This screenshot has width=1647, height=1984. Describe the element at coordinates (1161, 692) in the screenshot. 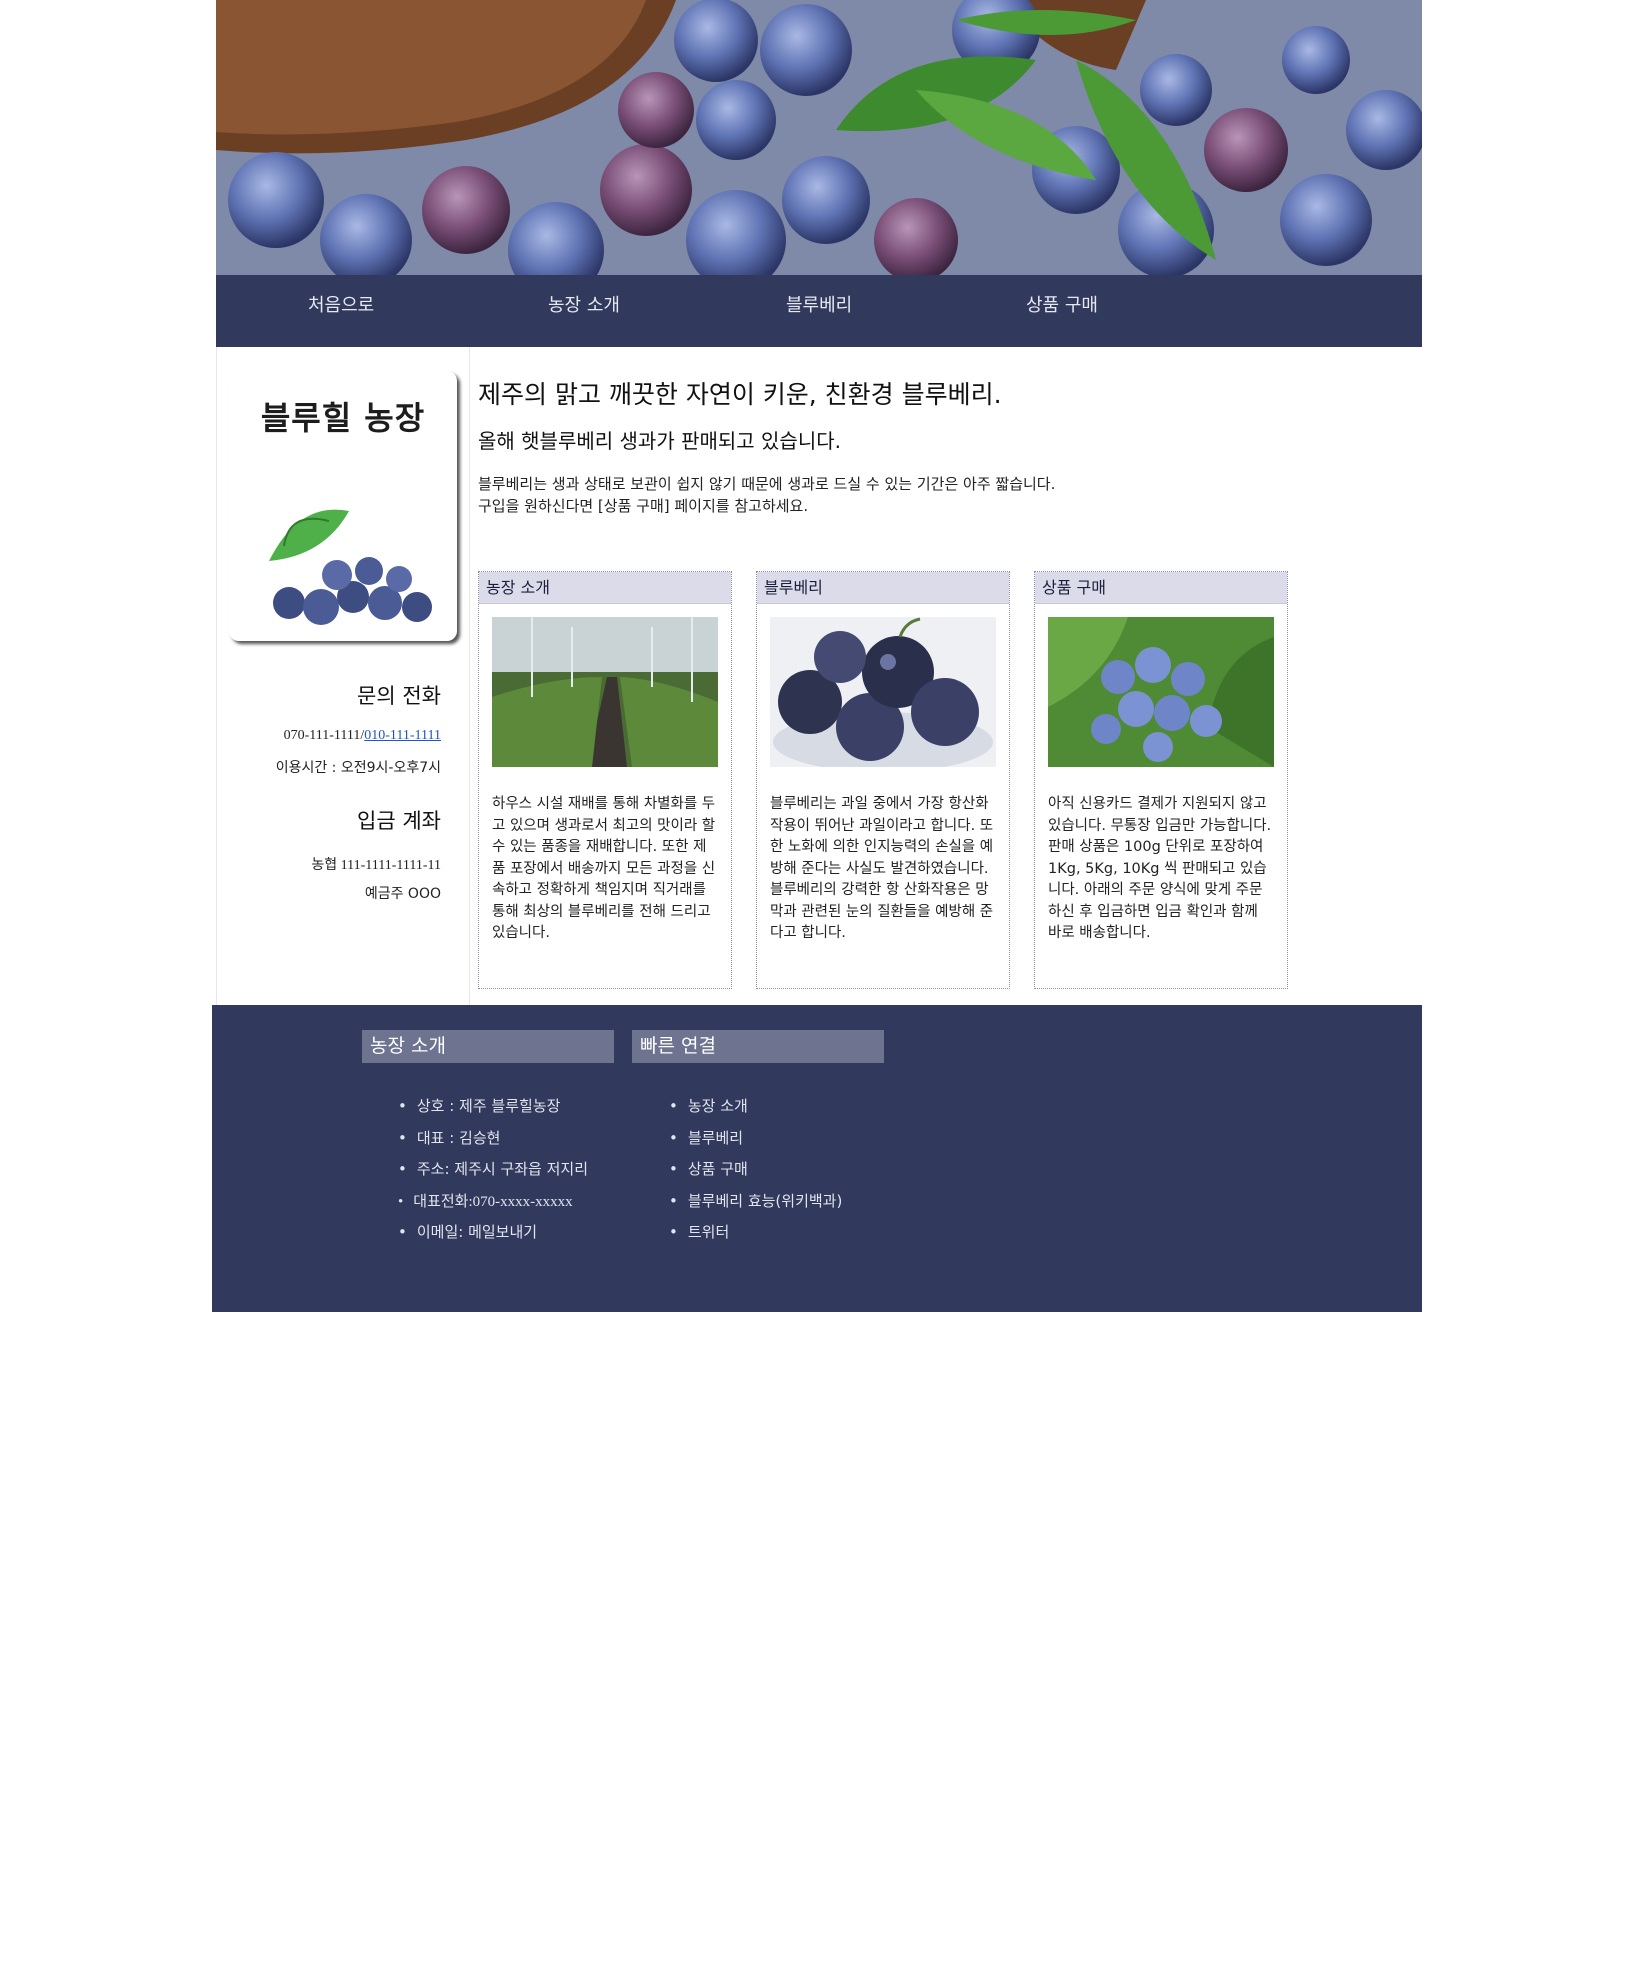

I see `blueberry-cluster-photo` at that location.